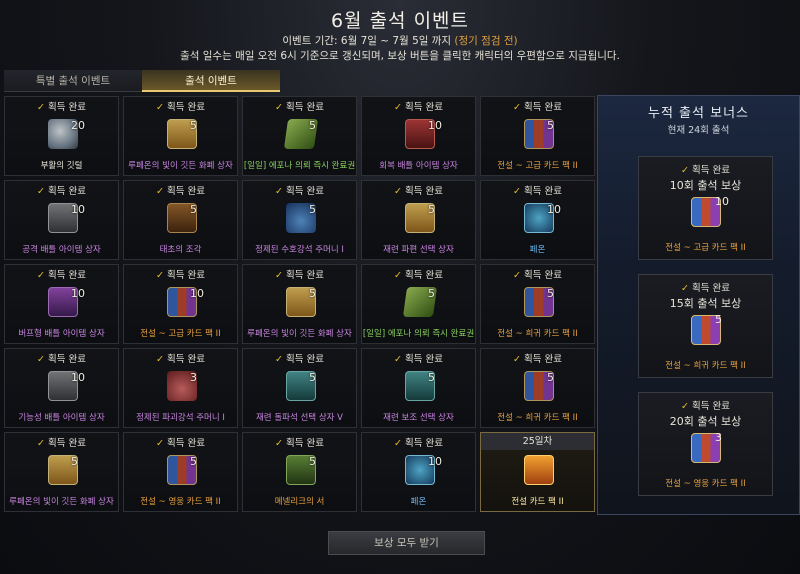 The image size is (800, 574). I want to click on reward-name: 전설 ~ 영웅 카드 팩 II, so click(705, 484).